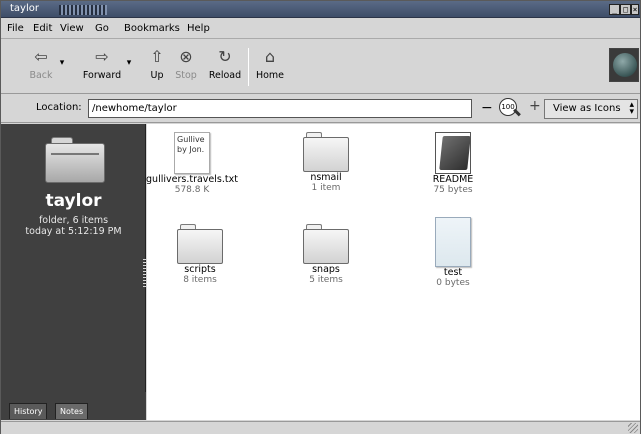 Image resolution: width=641 pixels, height=434 pixels. I want to click on sidebar-folder-info: folder, 6 items, so click(73, 220).